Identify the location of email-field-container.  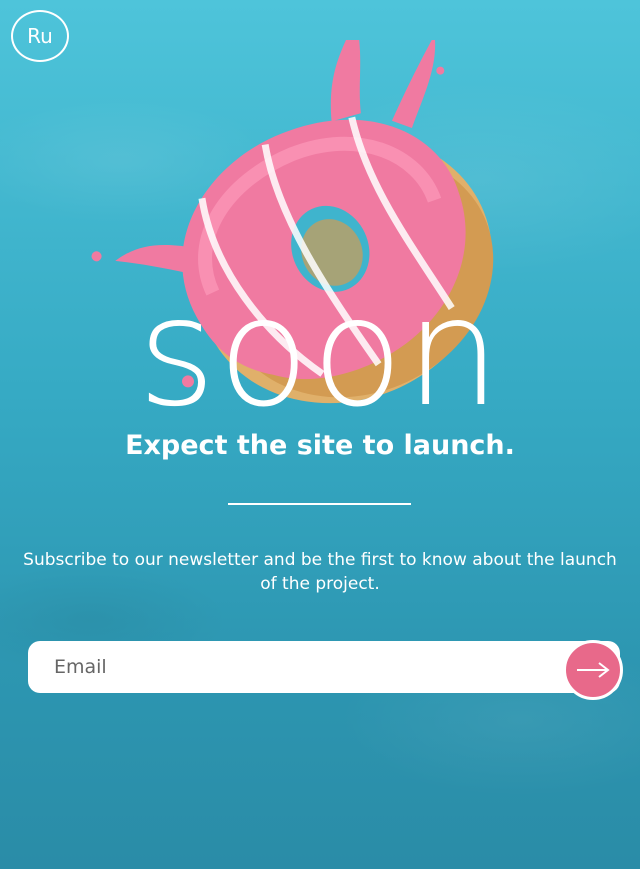
(324, 667).